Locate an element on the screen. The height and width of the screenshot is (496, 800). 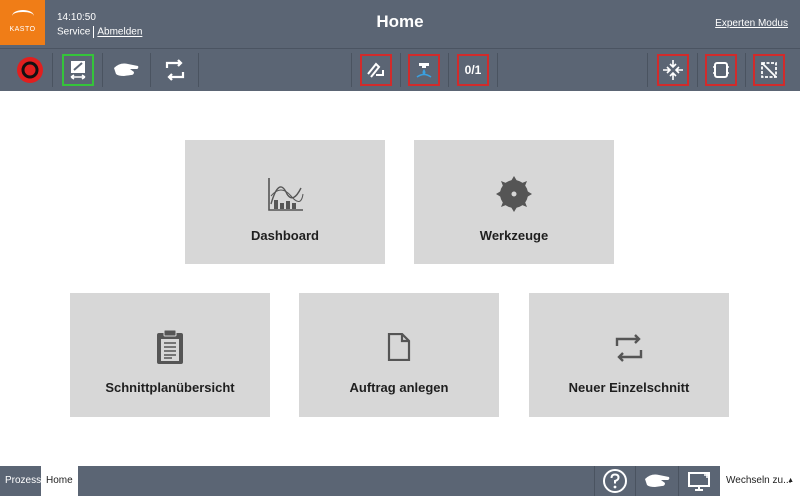
tile-label: Neuer Einzelschnitt is located at coordinates (629, 387).